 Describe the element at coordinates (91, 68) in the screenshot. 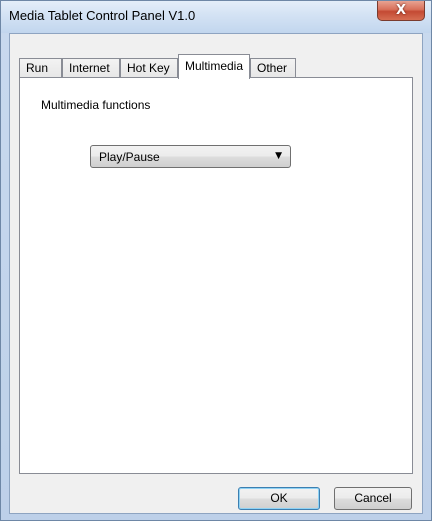

I see `tab-internet: Internet` at that location.